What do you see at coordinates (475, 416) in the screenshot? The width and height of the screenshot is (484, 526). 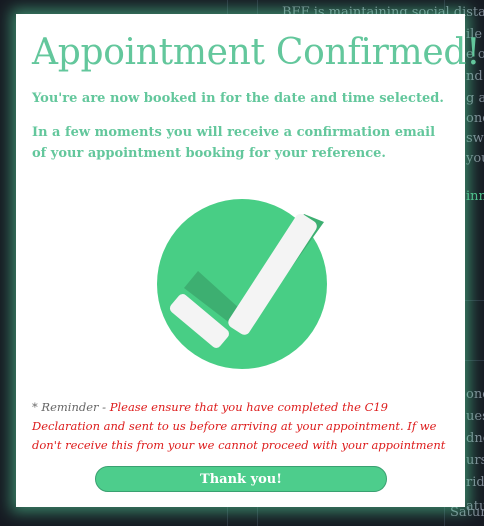 I see `background-text-fragment: uese` at bounding box center [475, 416].